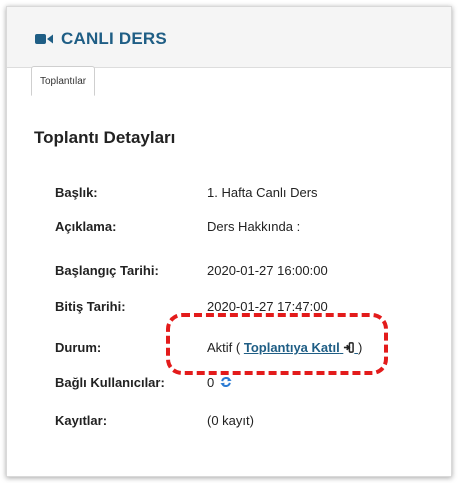 This screenshot has height=483, width=458. What do you see at coordinates (254, 226) in the screenshot?
I see `detail-value: Ders Hakkında :` at bounding box center [254, 226].